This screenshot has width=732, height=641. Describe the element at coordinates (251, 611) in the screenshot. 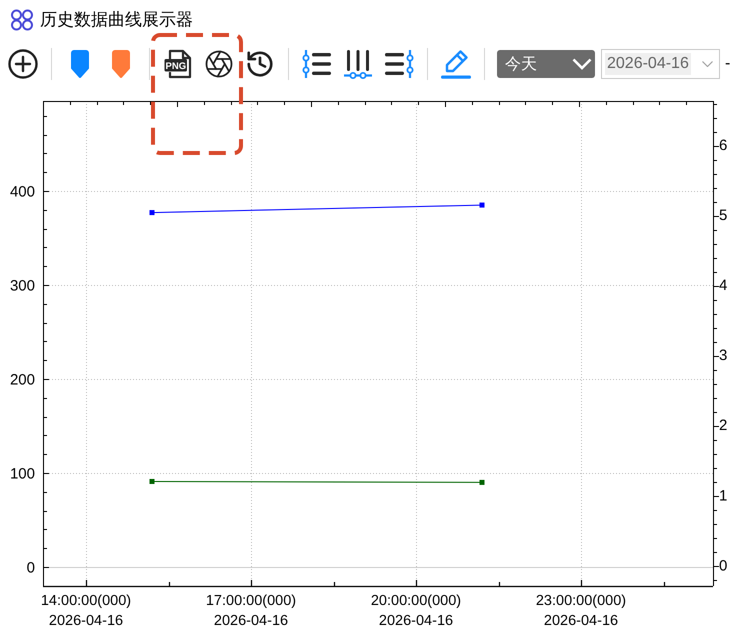

I see `x-tick-label: 17:00:00(000) 2026-04-16` at that location.